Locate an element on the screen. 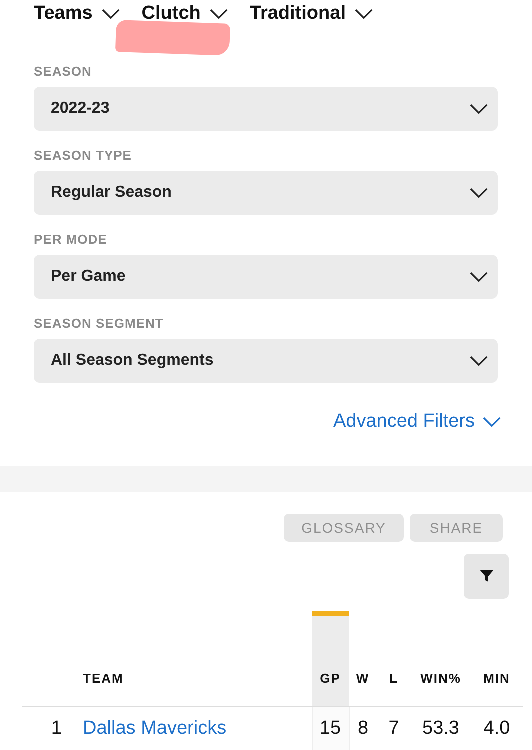 This screenshot has height=750, width=532. filter-icon is located at coordinates (487, 576).